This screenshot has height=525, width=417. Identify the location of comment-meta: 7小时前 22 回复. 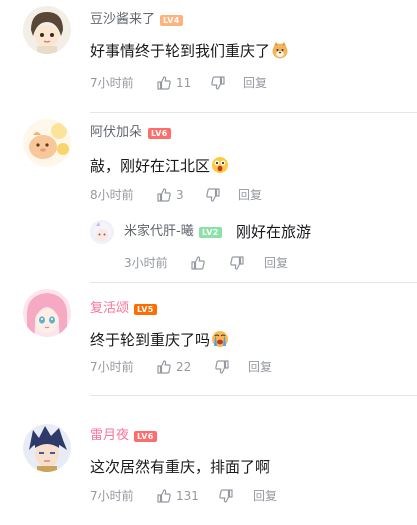
(240, 367).